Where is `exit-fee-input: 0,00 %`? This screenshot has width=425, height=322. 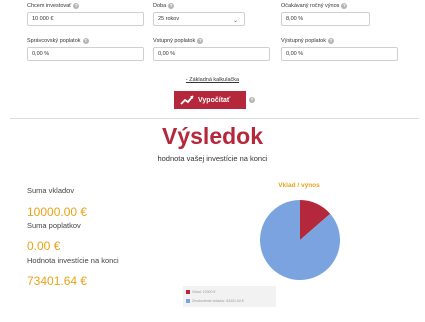 exit-fee-input: 0,00 % is located at coordinates (339, 54).